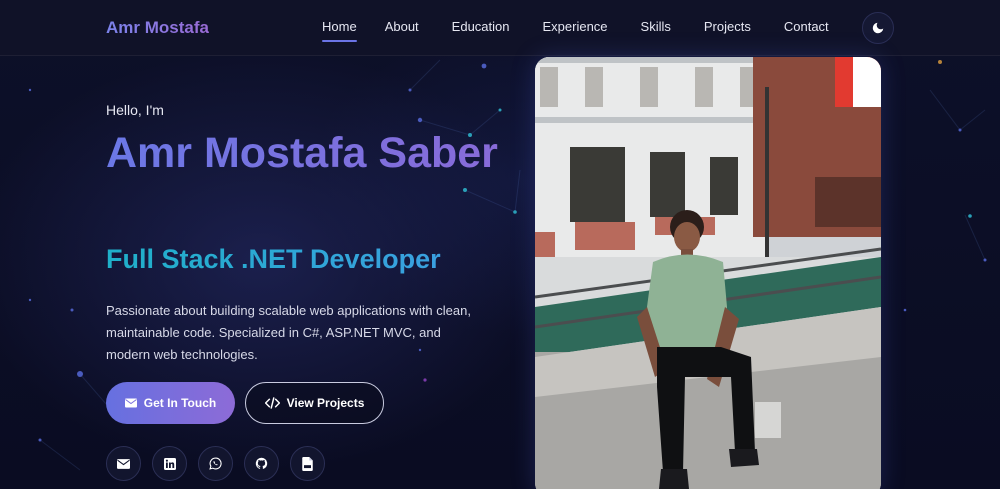 The height and width of the screenshot is (489, 1000). I want to click on hero-role: Full Stack .NET Developer, so click(273, 259).